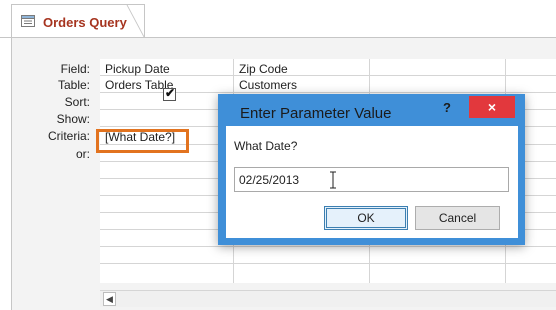  Describe the element at coordinates (28, 21) in the screenshot. I see `query-icon` at that location.